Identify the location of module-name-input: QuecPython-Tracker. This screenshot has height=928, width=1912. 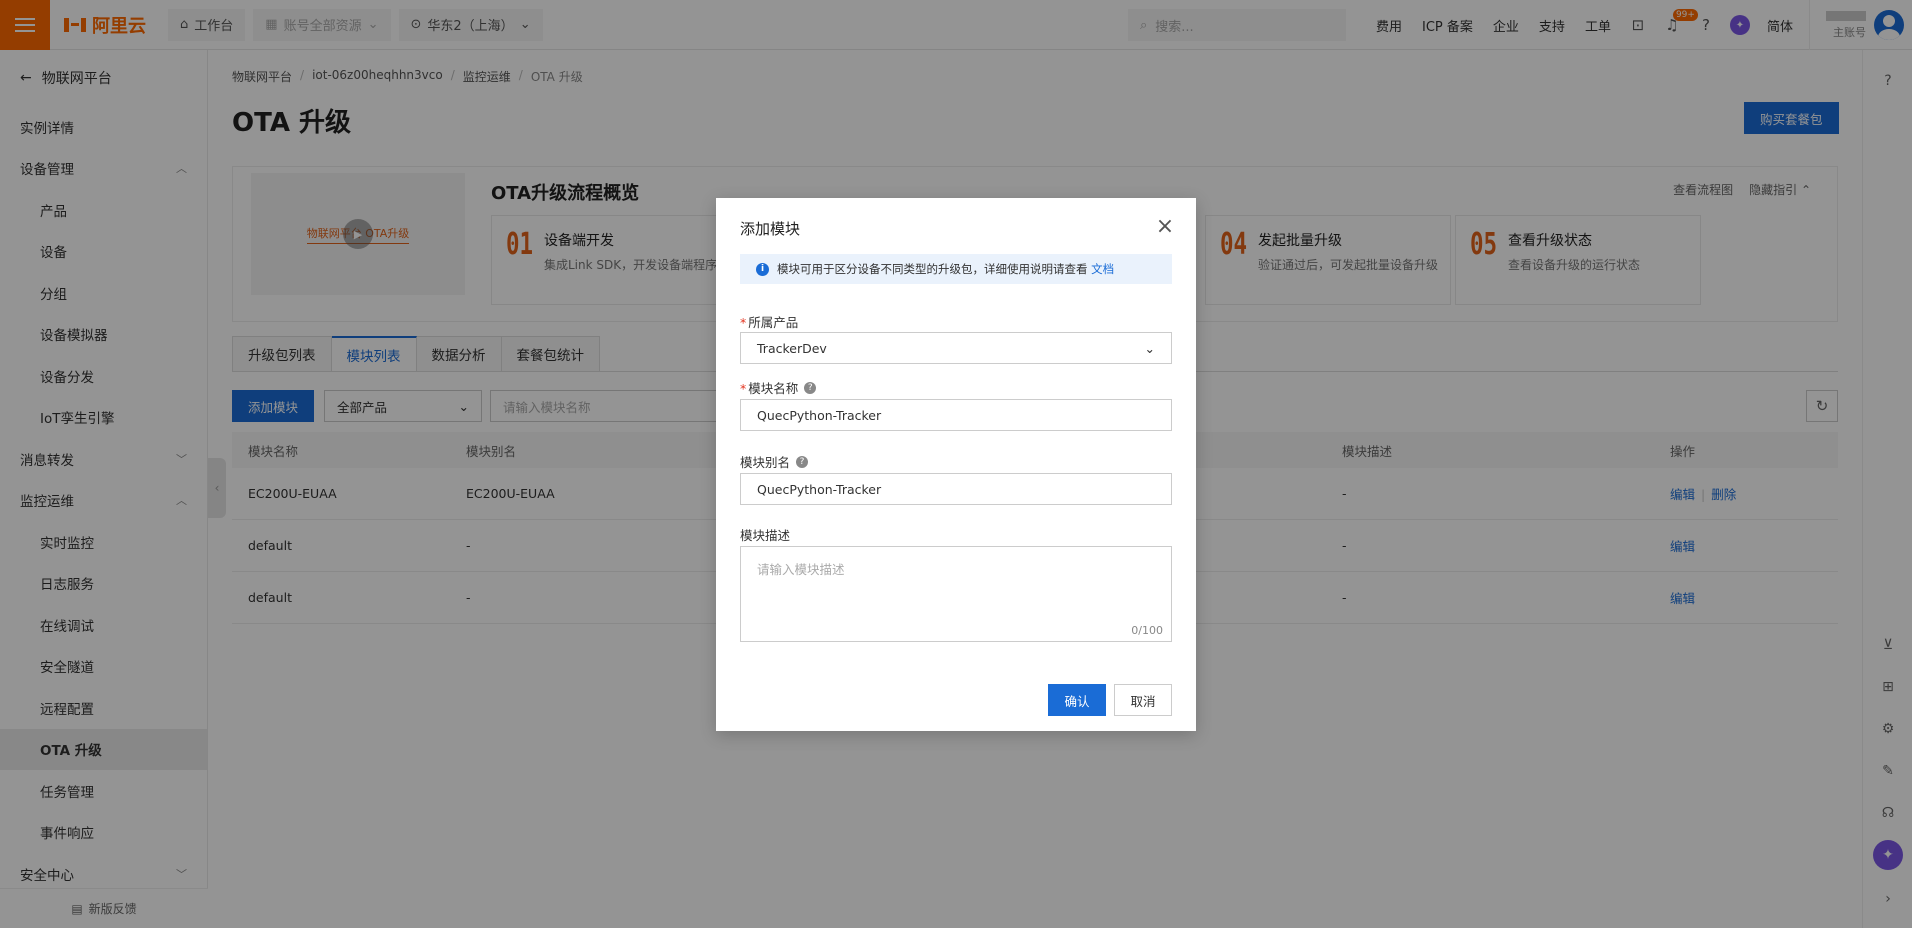
(956, 415).